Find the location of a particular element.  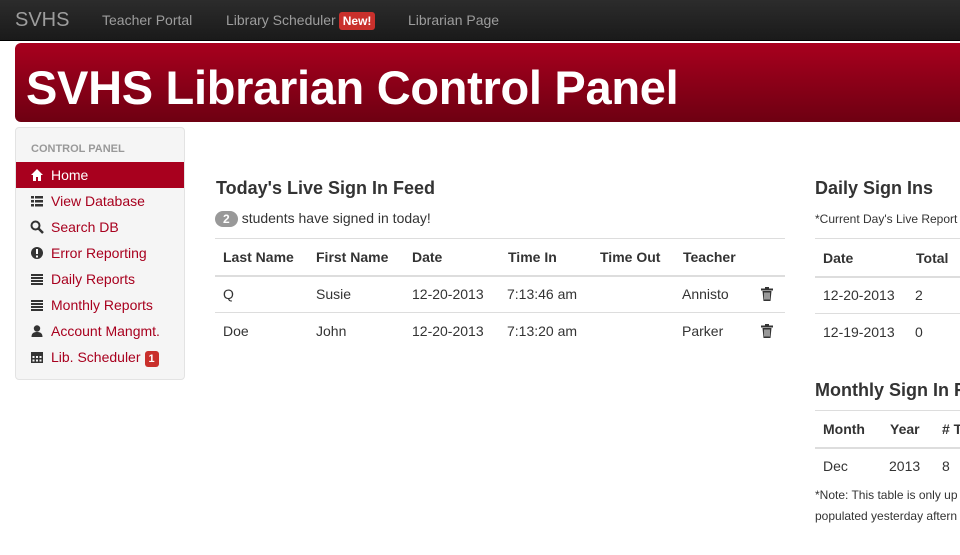

exclamation-circle-icon is located at coordinates (37, 253).